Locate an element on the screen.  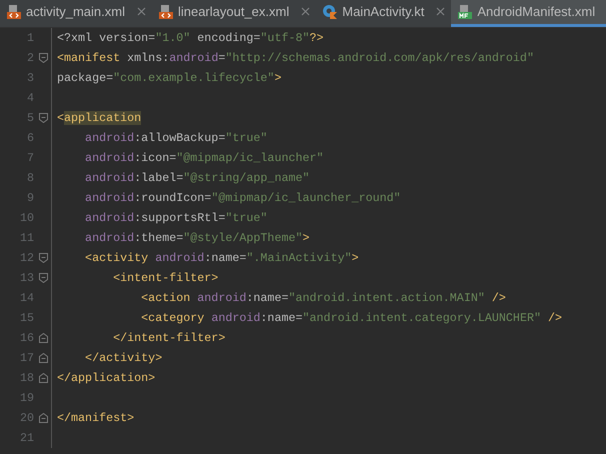
line-number: 13 is located at coordinates (27, 278).